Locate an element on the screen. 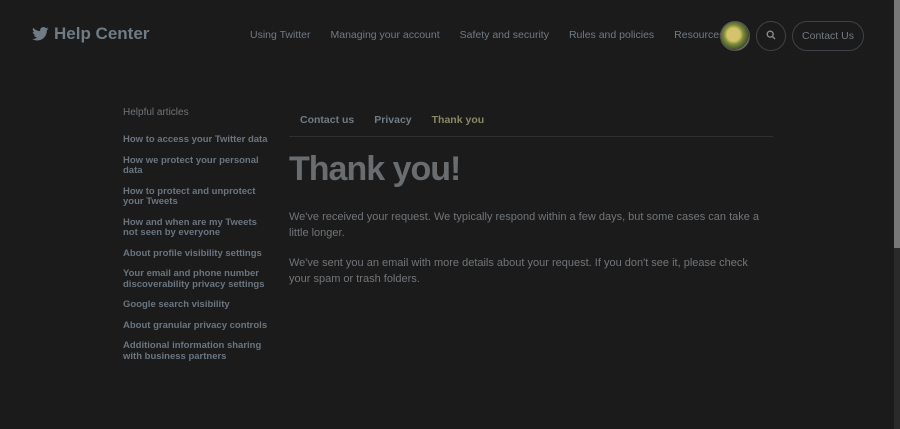  help-center-logo: Help Center is located at coordinates (90, 34).